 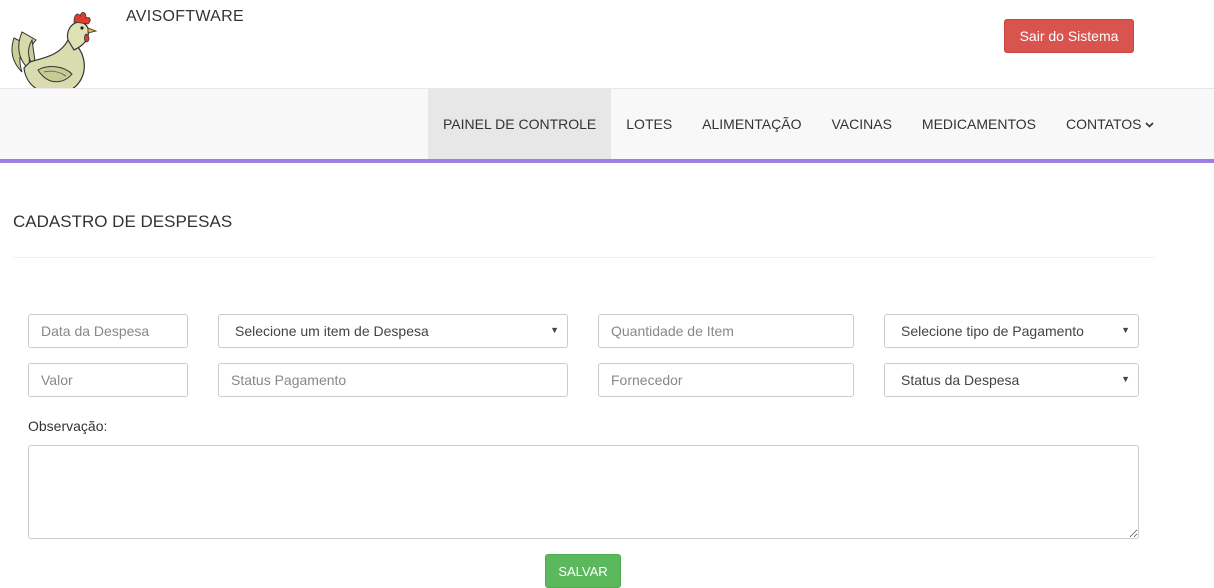 What do you see at coordinates (123, 221) in the screenshot?
I see `page-title: CADASTRO DE DESPESAS` at bounding box center [123, 221].